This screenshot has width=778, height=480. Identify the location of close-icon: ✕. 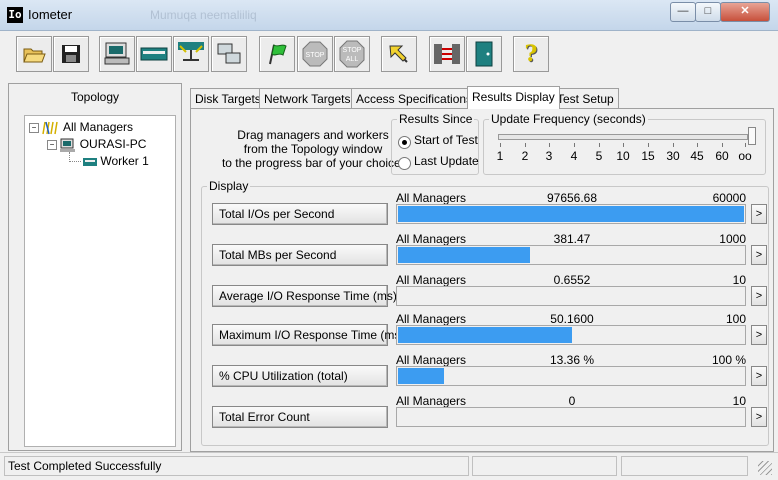
(745, 11).